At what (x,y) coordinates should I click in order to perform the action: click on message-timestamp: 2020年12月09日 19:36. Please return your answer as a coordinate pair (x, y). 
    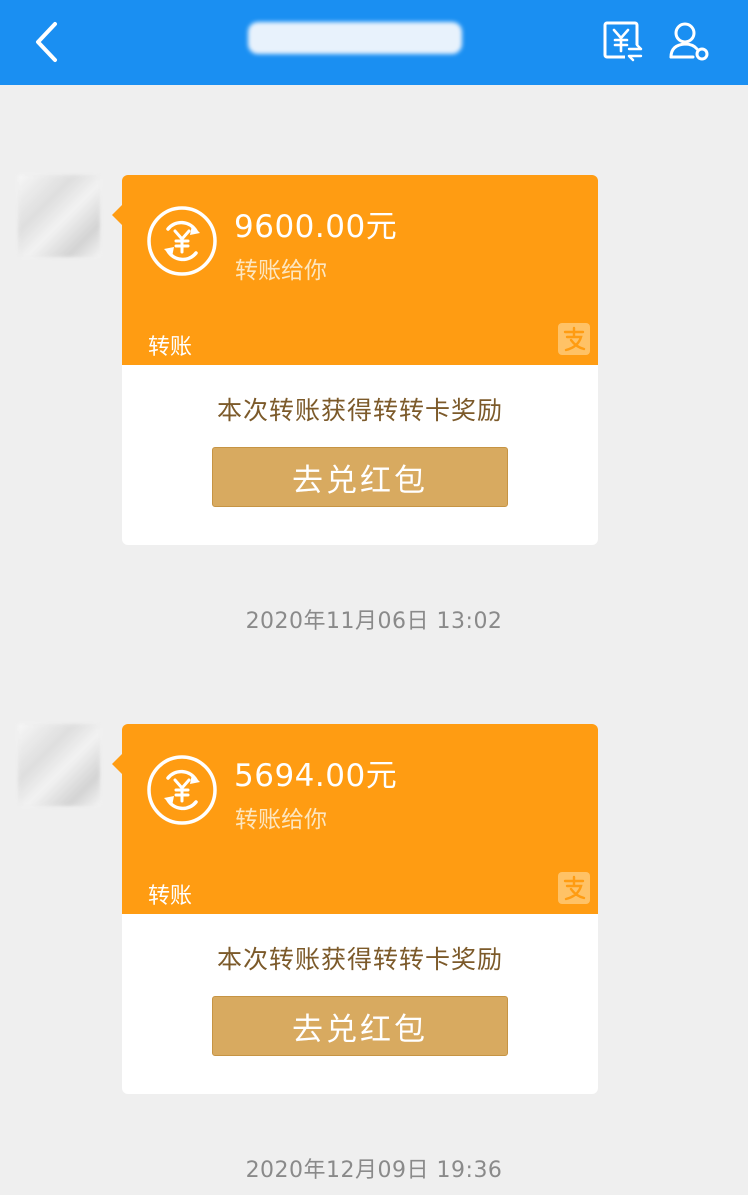
    Looking at the image, I should click on (374, 1170).